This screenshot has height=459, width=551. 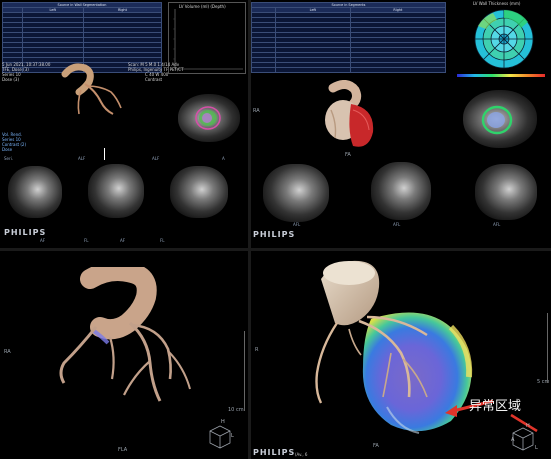 I want to click on br-philips-logo: PHILIPS, so click(x=274, y=452).